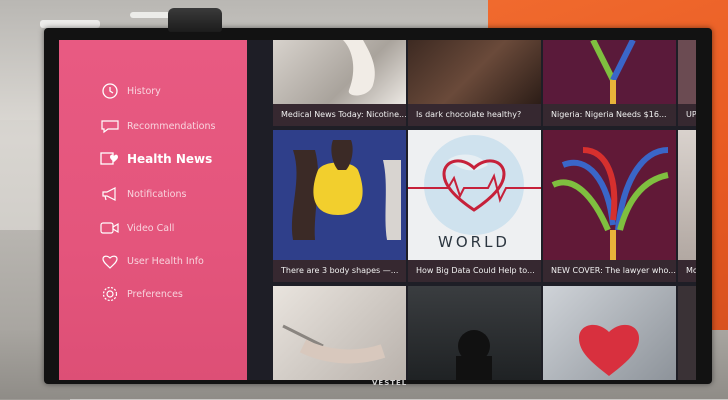 This screenshot has width=728, height=400. I want to click on menu-item-video-call: Video Call, so click(136, 228).